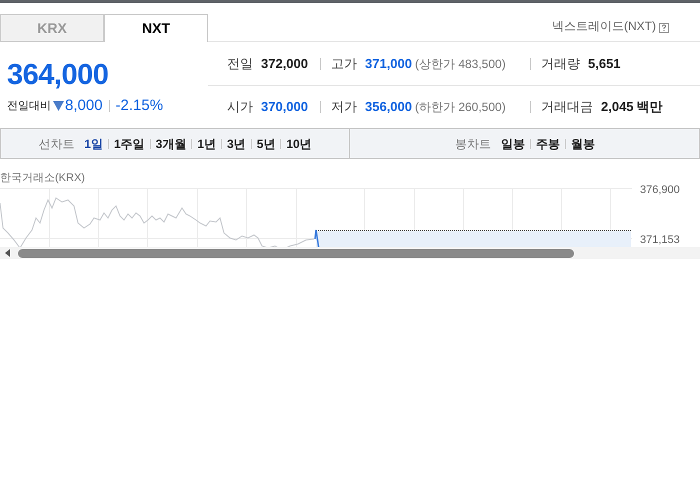  I want to click on stat-label: 거래량, so click(560, 63).